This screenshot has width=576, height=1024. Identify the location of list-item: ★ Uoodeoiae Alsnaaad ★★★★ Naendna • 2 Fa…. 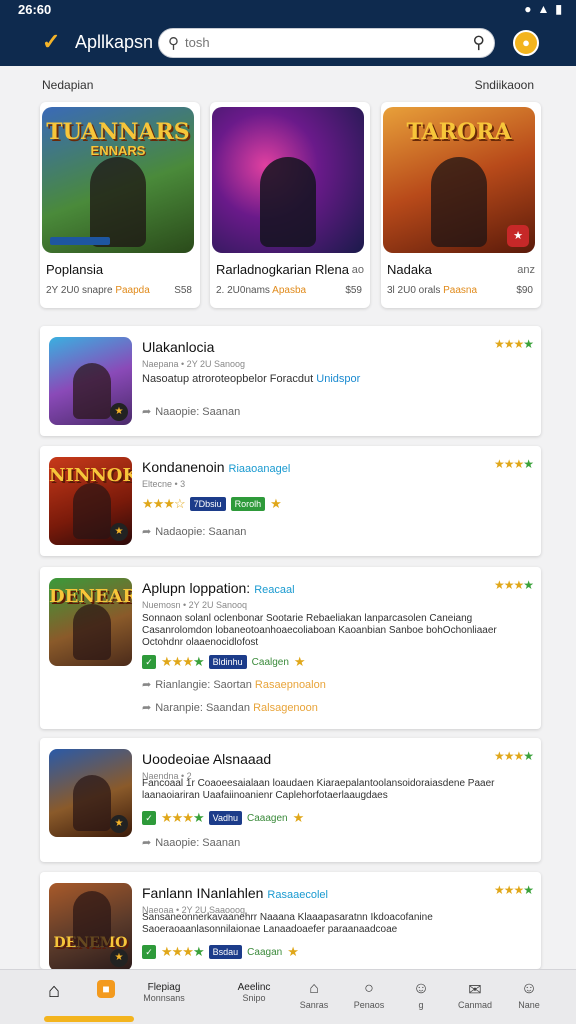
(290, 800).